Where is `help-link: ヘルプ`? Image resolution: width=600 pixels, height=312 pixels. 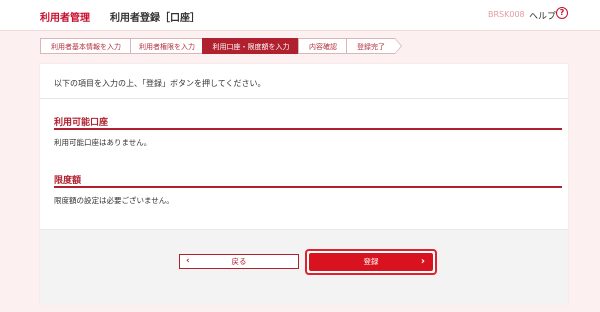
help-link: ヘルプ is located at coordinates (542, 15).